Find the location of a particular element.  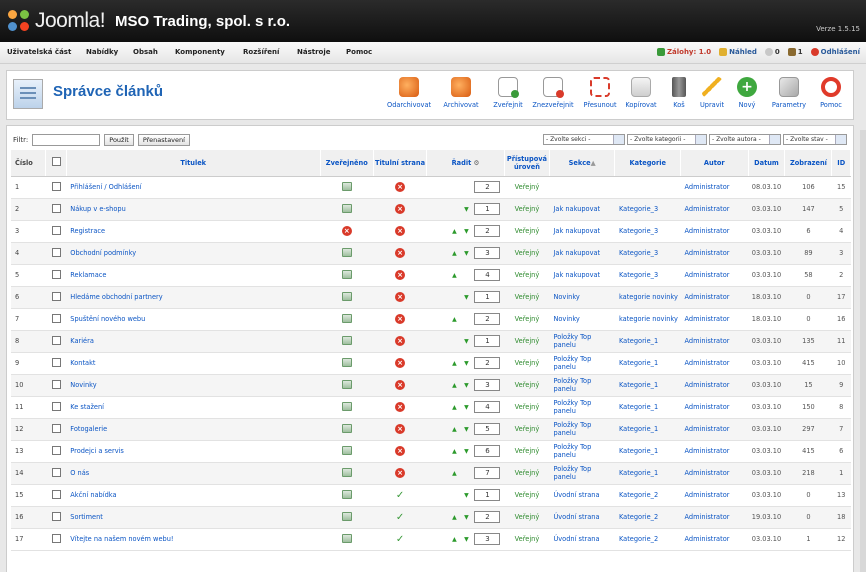

category-select: - Zvolte kategorii - is located at coordinates (667, 139).